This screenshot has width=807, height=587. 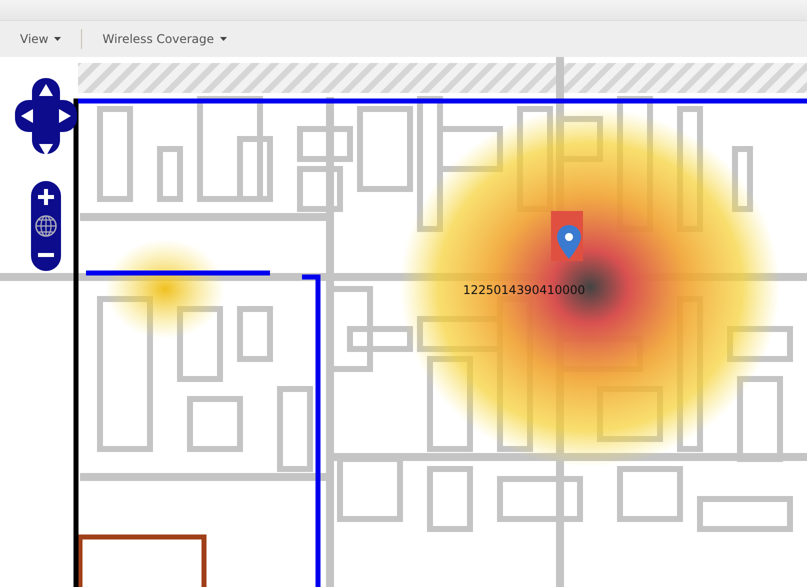 I want to click on map-pin-icon, so click(x=567, y=236).